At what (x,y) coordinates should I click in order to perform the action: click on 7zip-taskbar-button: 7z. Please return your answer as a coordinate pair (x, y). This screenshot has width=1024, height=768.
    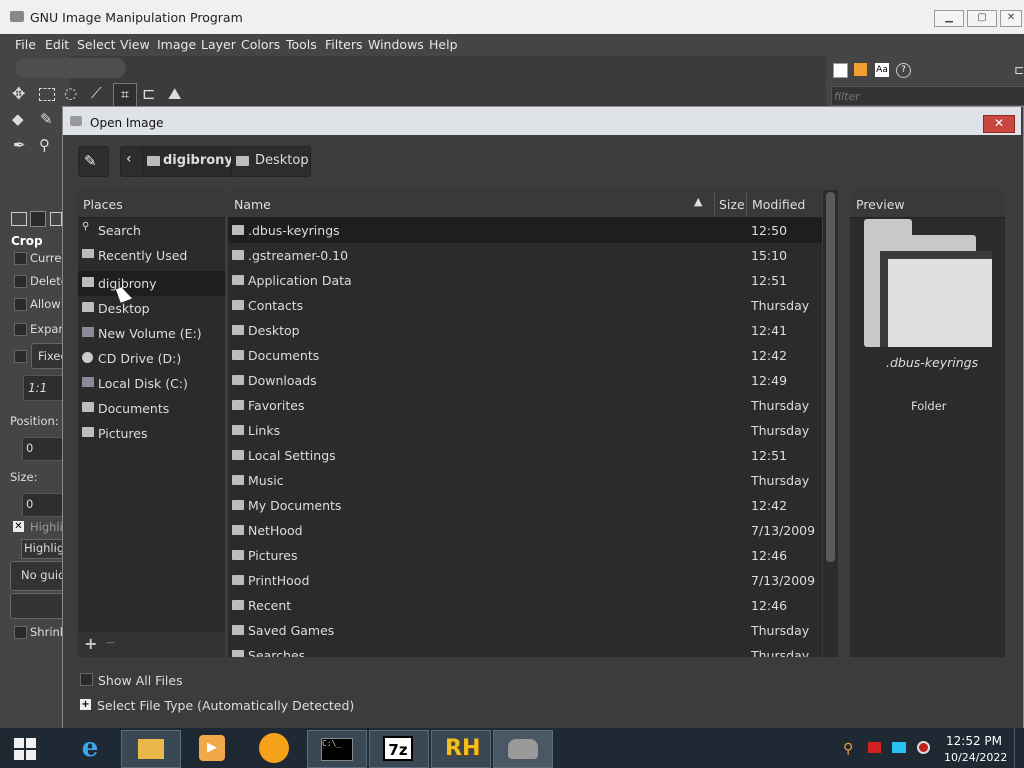
    Looking at the image, I should click on (399, 749).